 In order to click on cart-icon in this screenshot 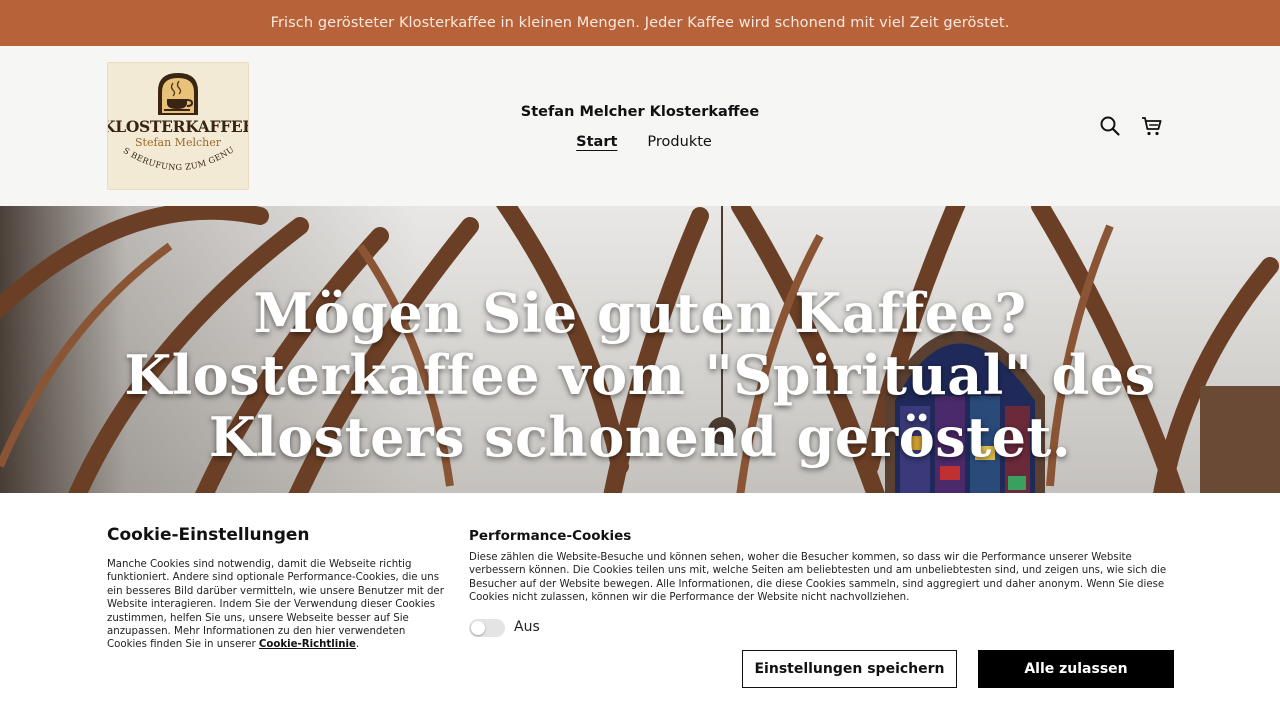, I will do `click(1152, 126)`.